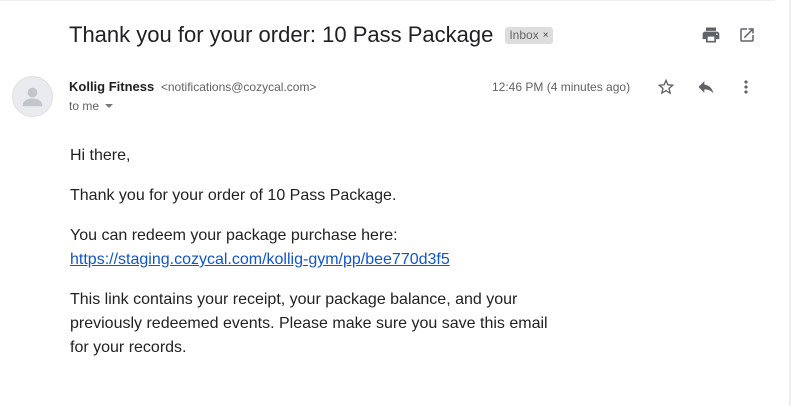  What do you see at coordinates (387, 0) in the screenshot?
I see `top-divider` at bounding box center [387, 0].